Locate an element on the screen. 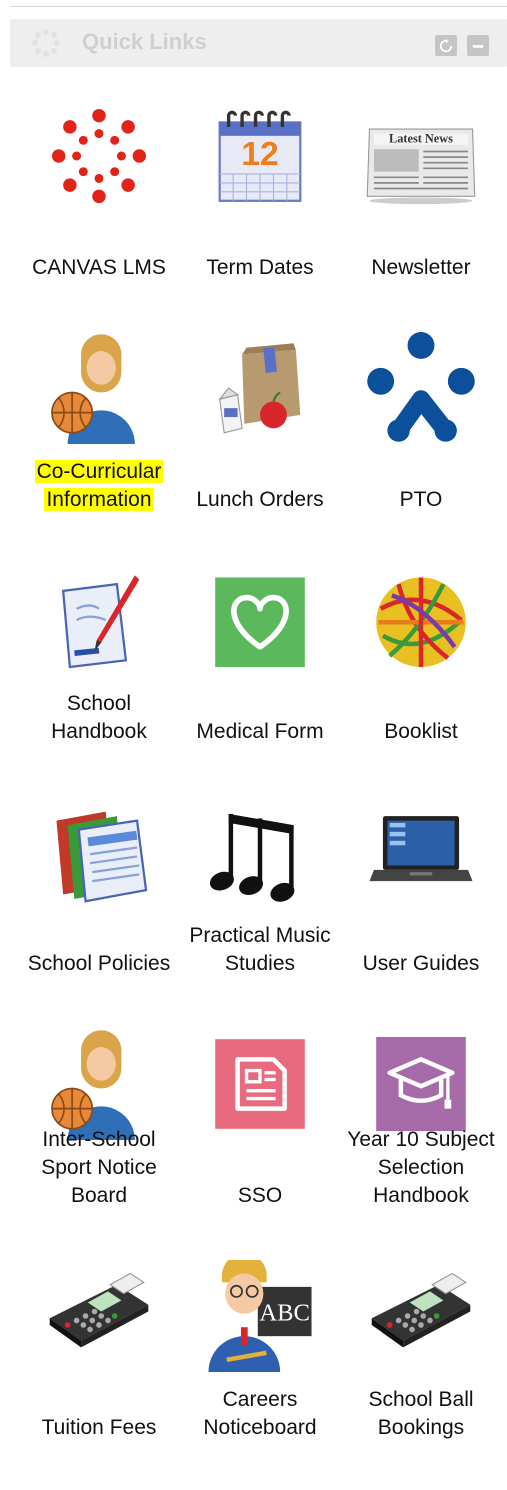  link-label: Co-Curricular Information is located at coordinates (99, 486).